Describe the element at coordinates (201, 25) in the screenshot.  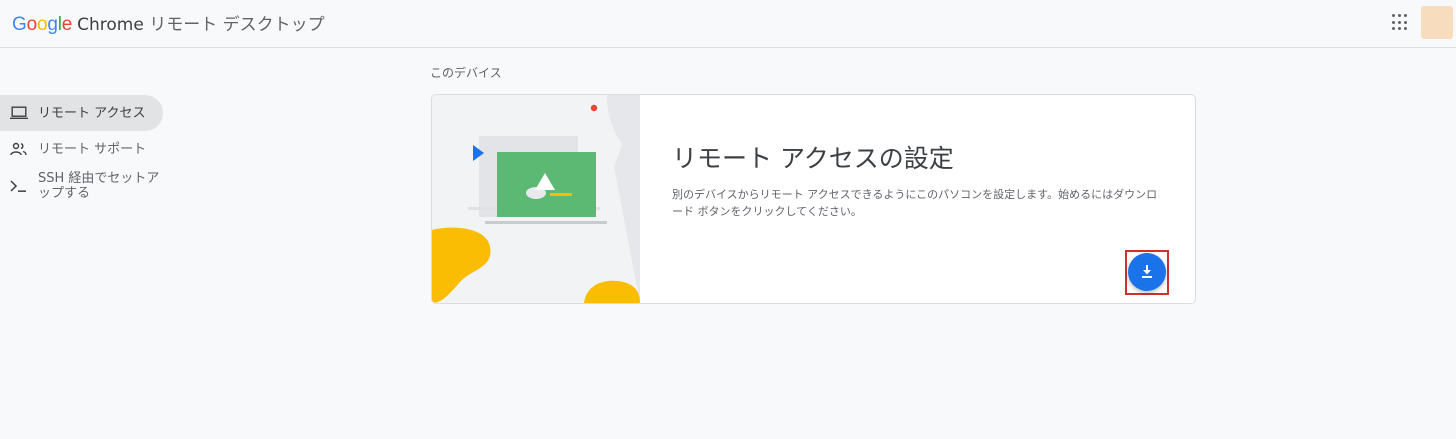
I see `product-name: Chrome リモート デスクトップ` at that location.